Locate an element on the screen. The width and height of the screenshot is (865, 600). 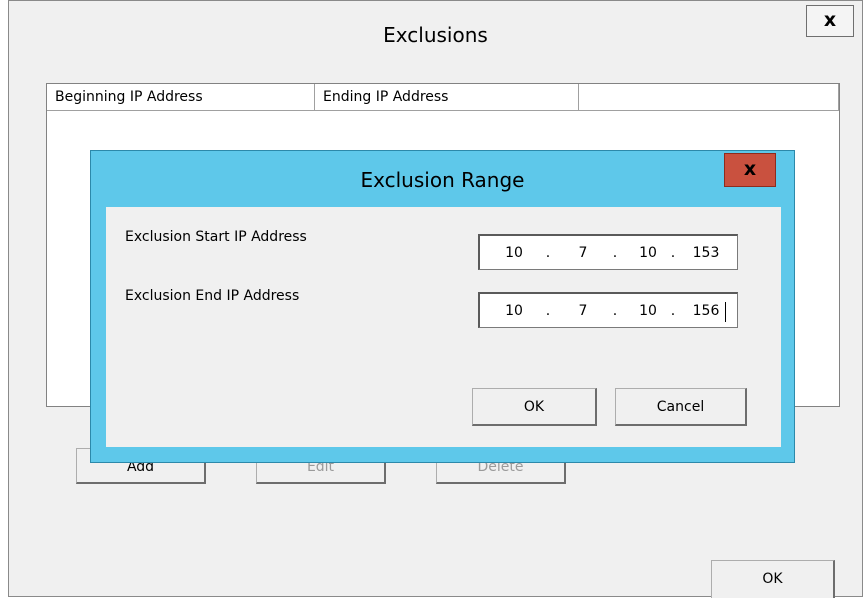
end-ip-field: 10 . 7 . 10 . 156 is located at coordinates (608, 310).